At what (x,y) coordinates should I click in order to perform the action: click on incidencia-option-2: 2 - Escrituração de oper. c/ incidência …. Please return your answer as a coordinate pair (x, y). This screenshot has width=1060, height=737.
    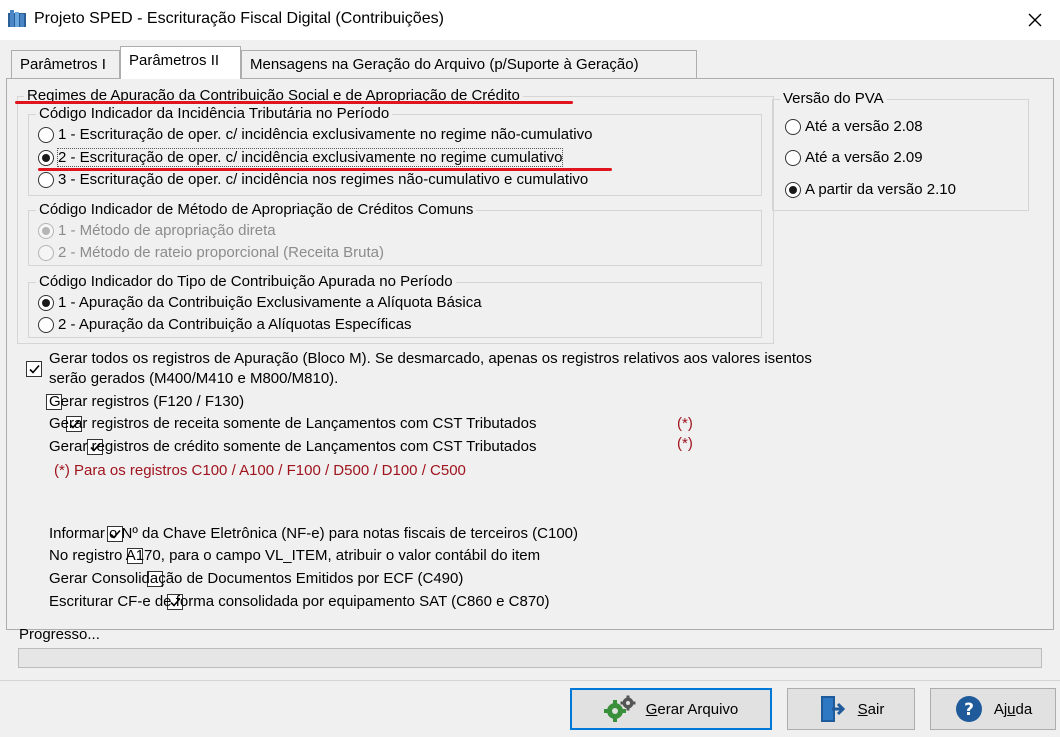
    Looking at the image, I should click on (301, 157).